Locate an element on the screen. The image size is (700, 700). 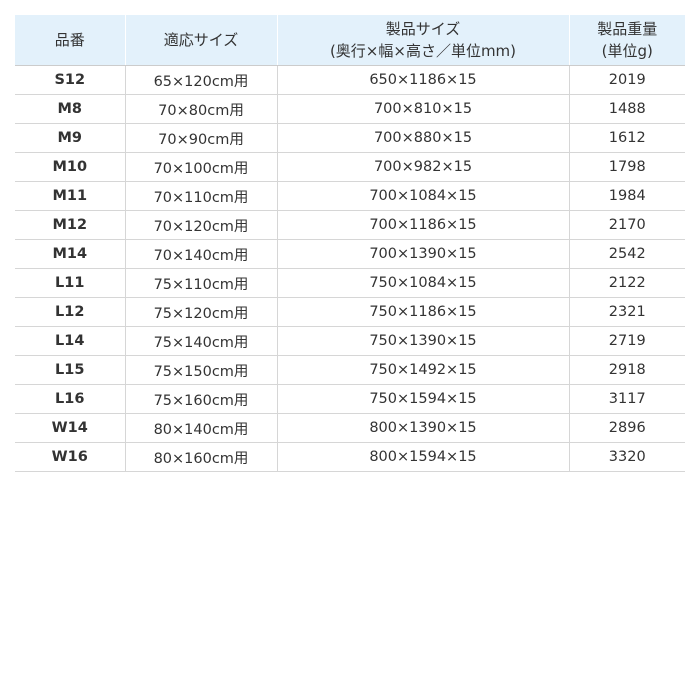
header-weight-title: 製品重量 is located at coordinates (627, 29).